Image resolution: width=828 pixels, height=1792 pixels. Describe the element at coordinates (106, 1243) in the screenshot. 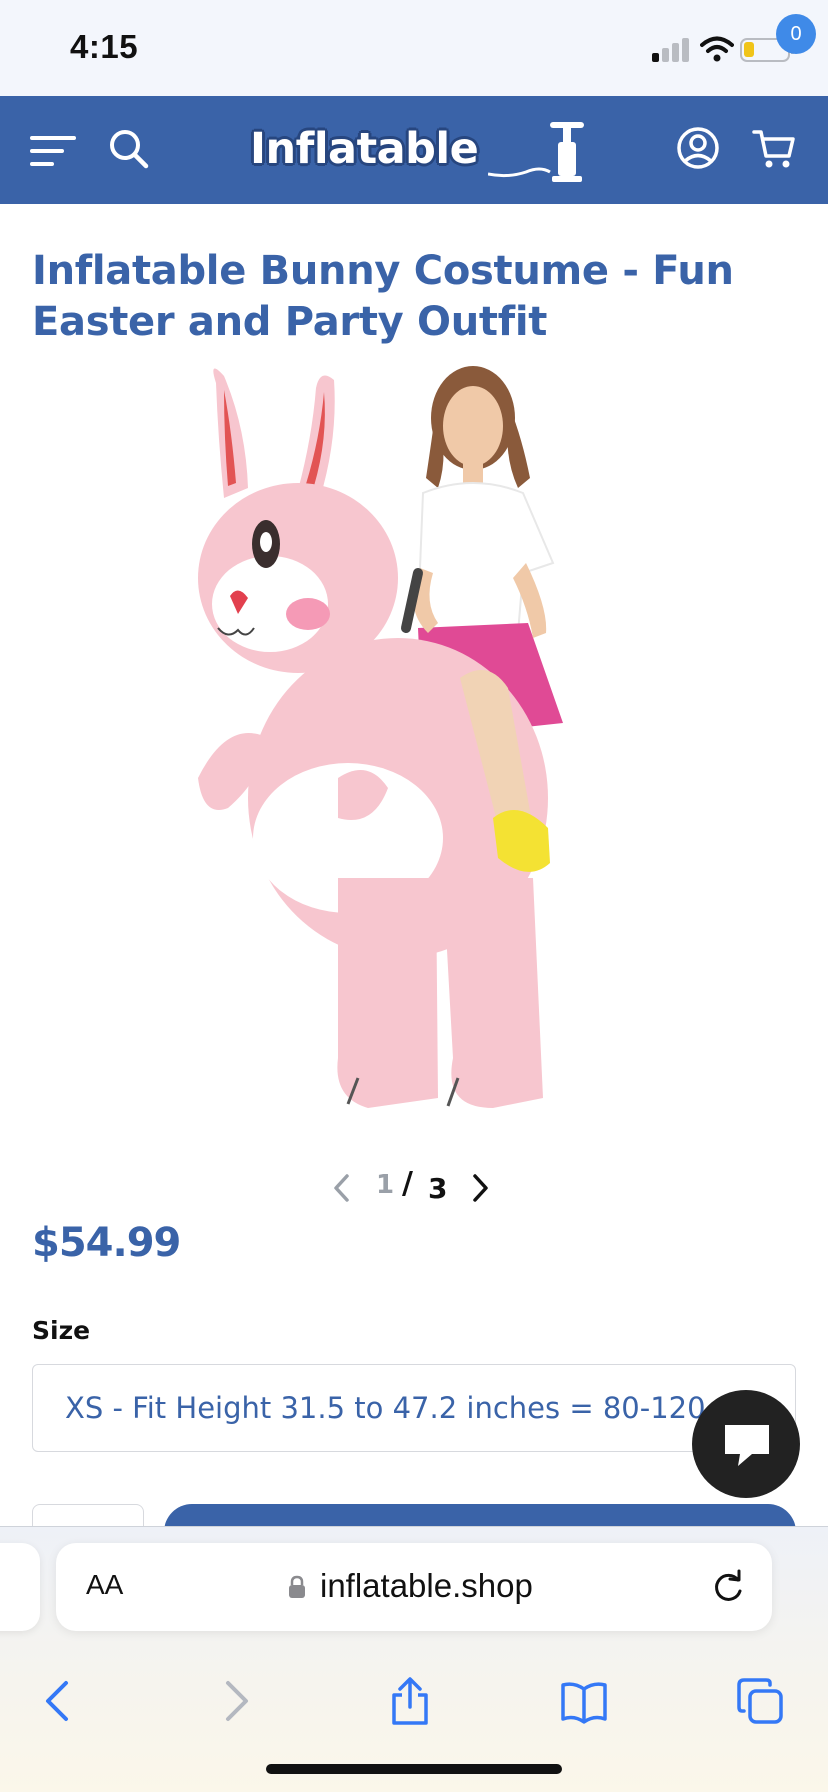

I see `product-price: $54.99` at that location.